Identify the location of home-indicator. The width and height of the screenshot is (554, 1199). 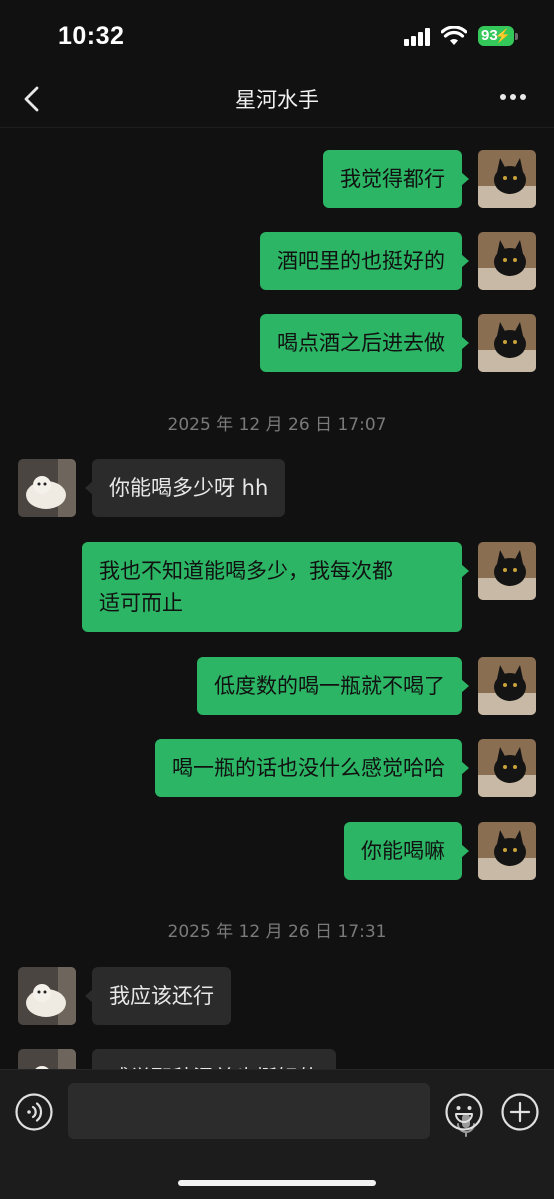
(277, 1183).